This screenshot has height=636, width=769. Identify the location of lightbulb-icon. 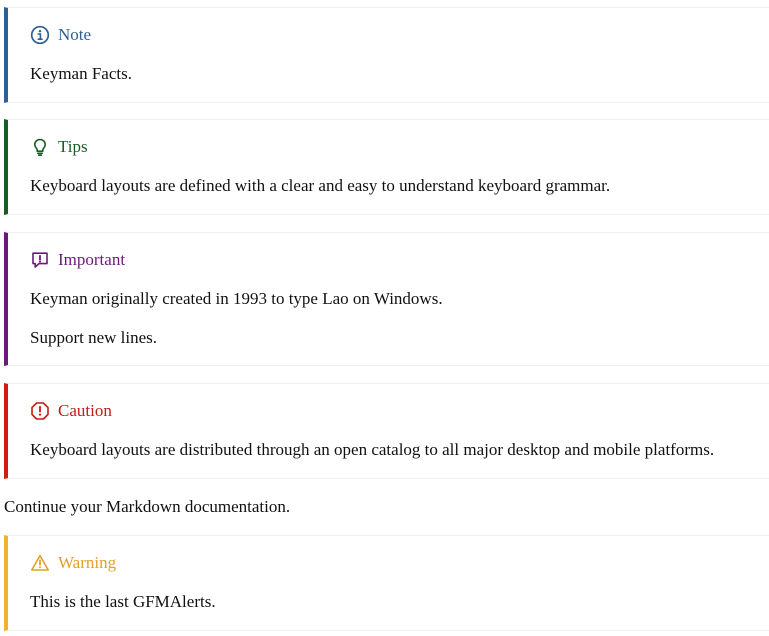
(40, 147).